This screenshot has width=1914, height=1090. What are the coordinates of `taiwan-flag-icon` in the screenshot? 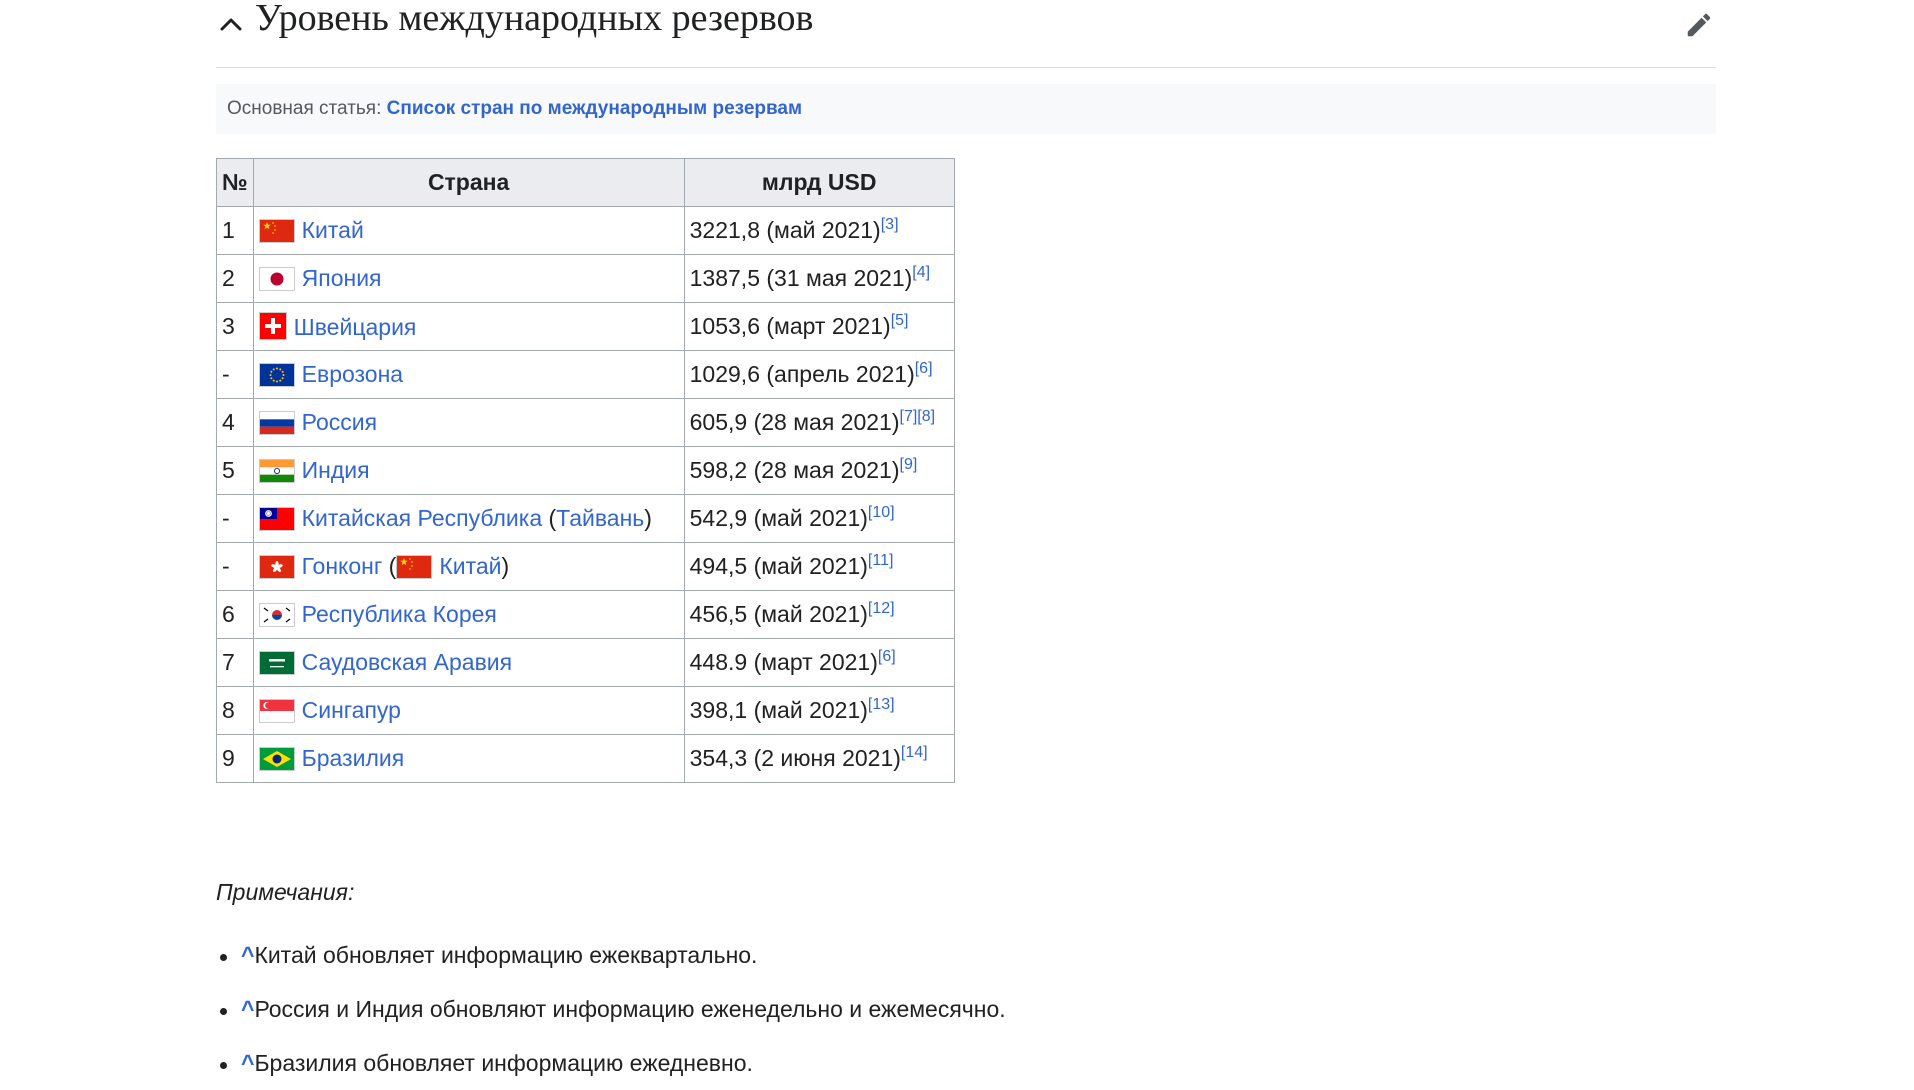 It's located at (276, 519).